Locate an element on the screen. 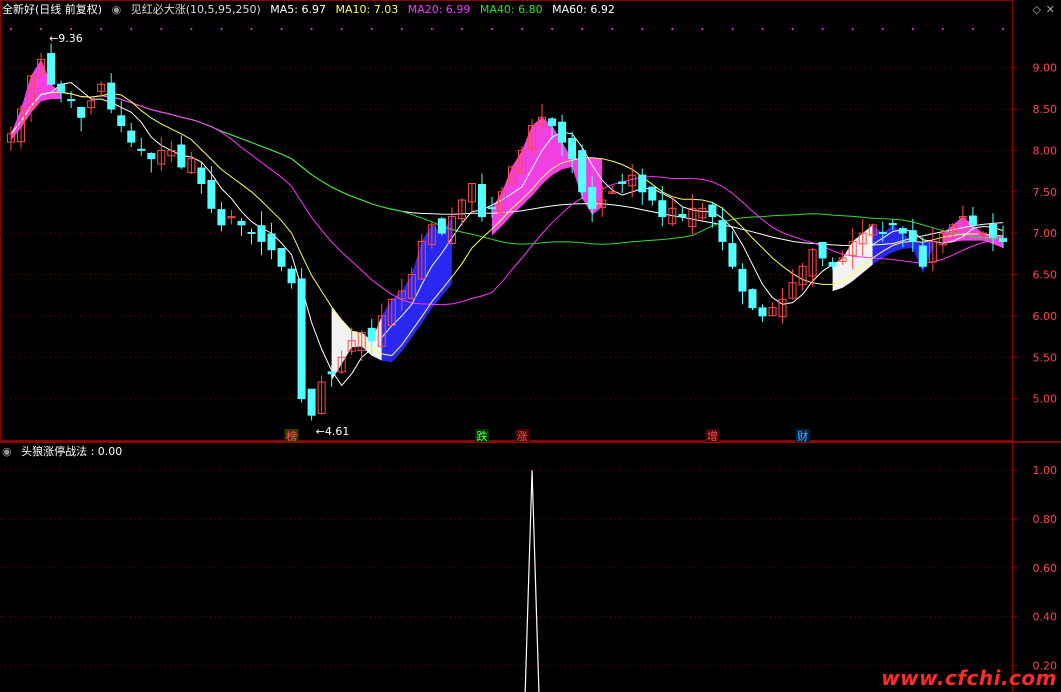  sub-header: ◉ 头狼涨停战法 : 0.00 is located at coordinates (65, 452).